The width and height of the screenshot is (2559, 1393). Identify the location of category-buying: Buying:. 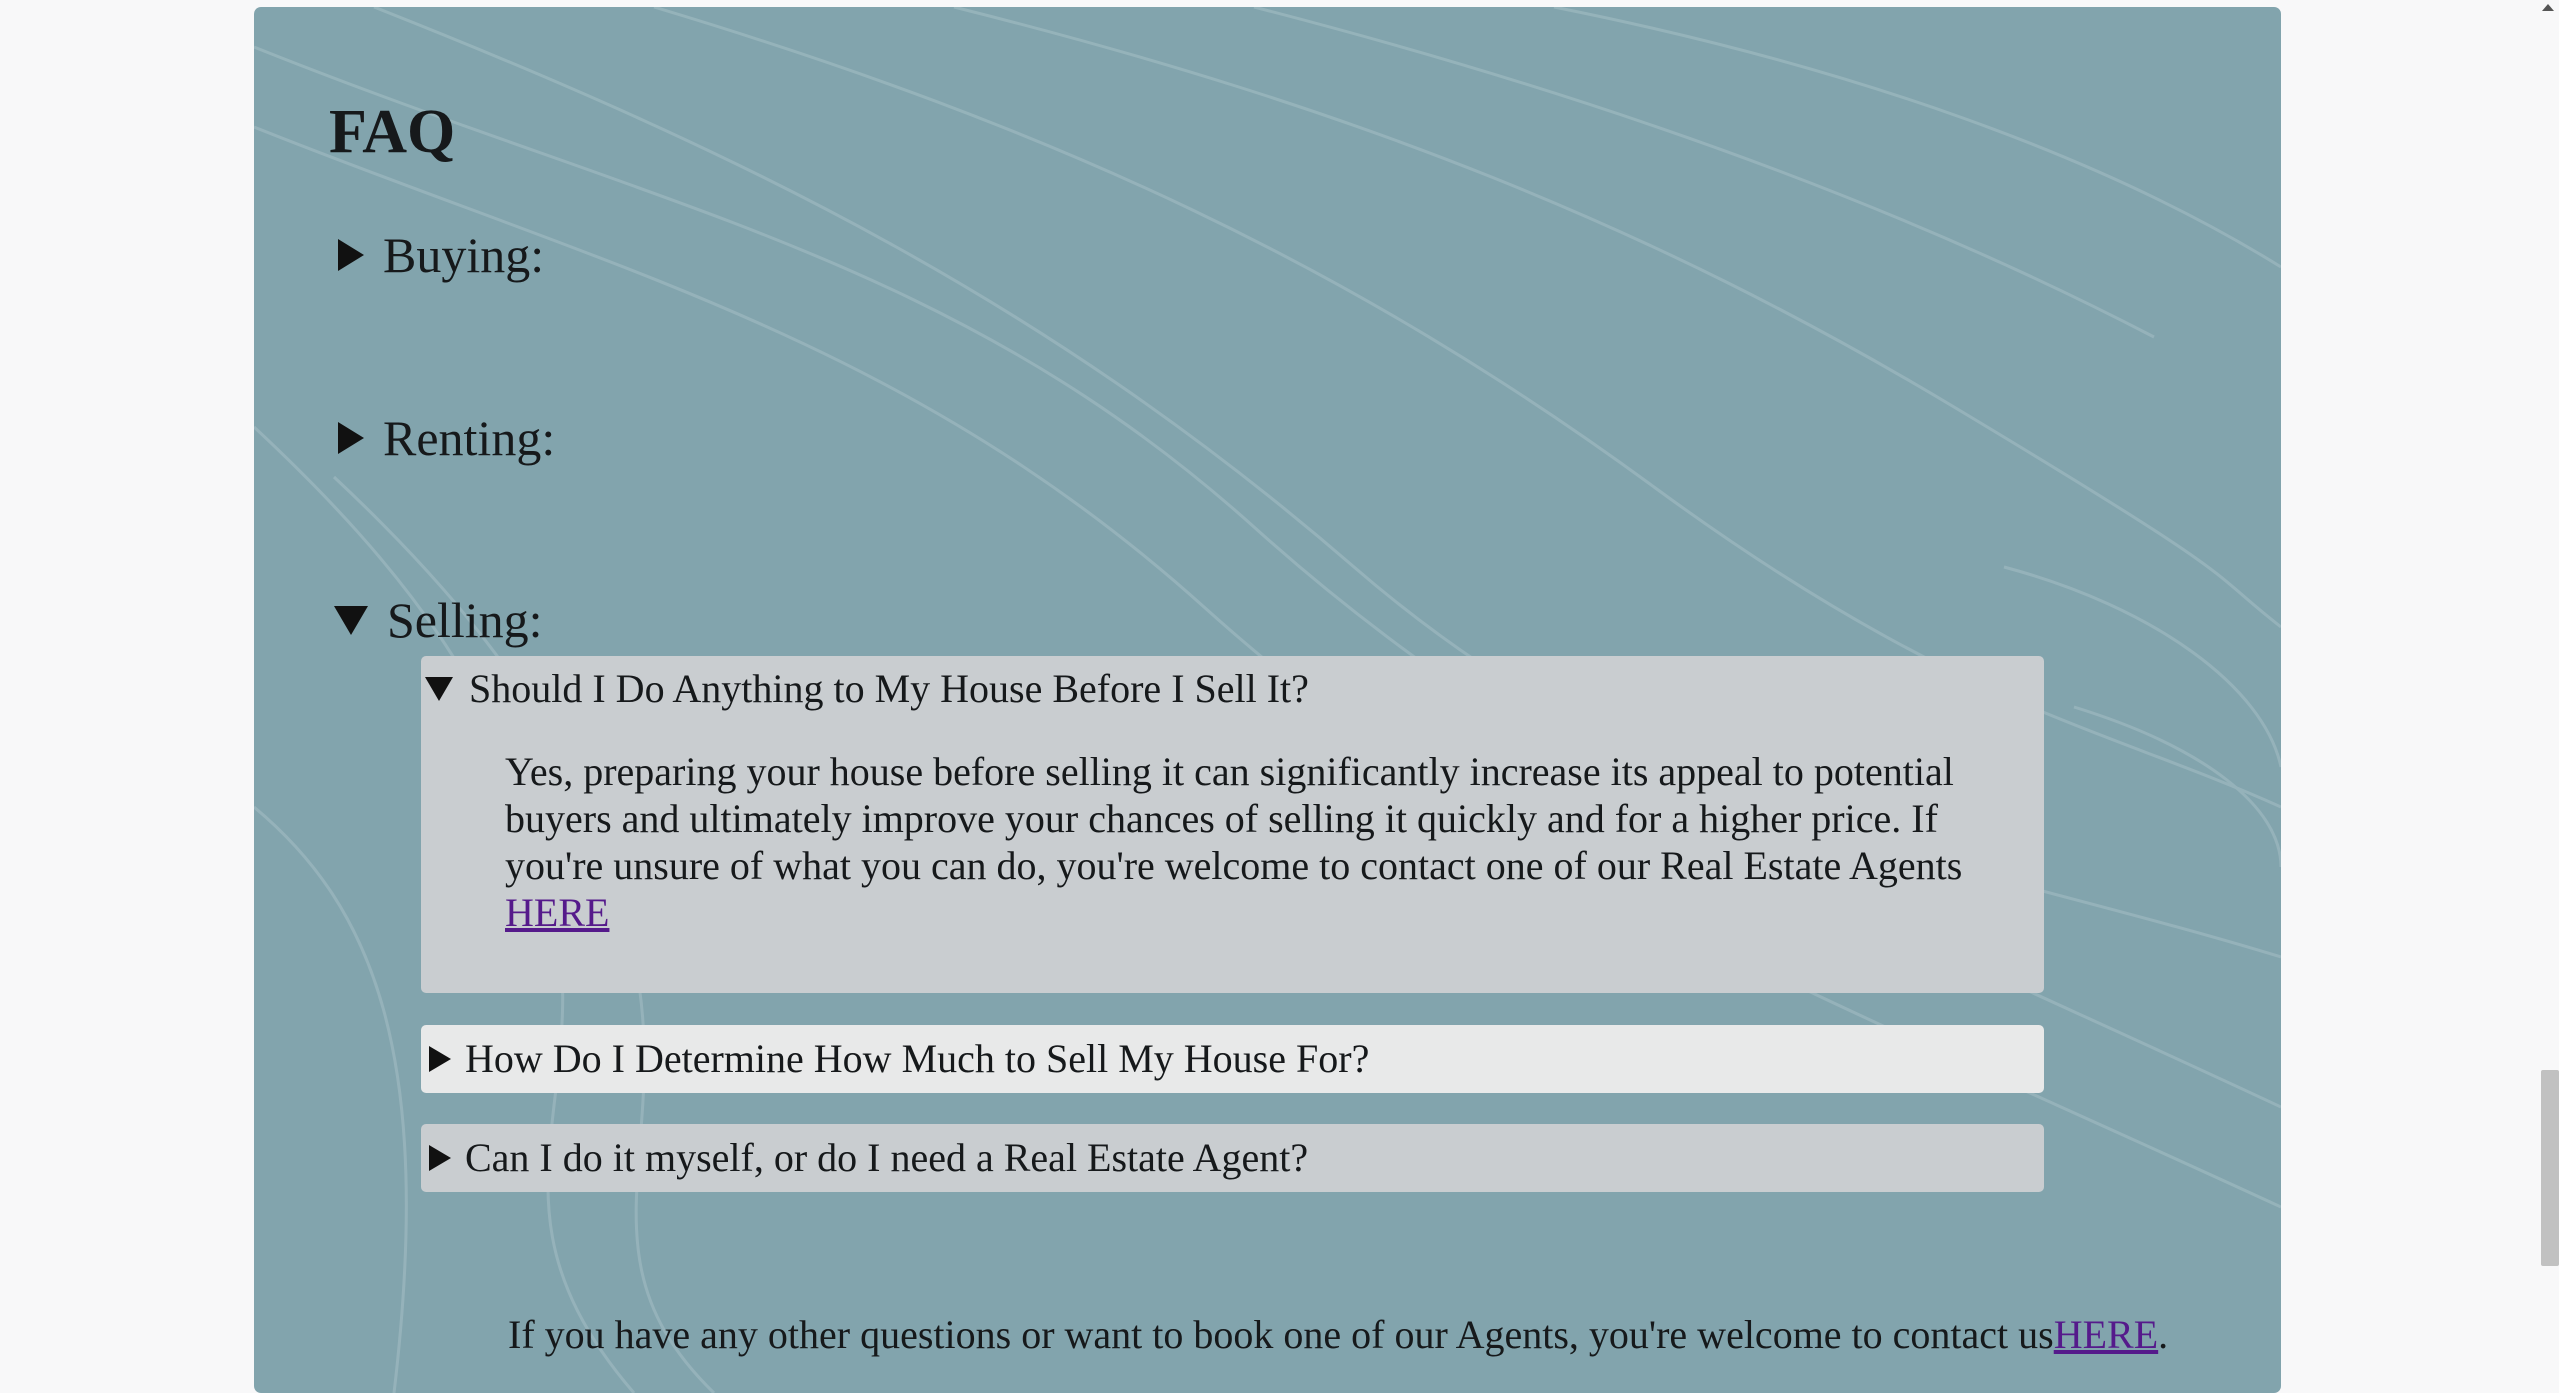
(439, 255).